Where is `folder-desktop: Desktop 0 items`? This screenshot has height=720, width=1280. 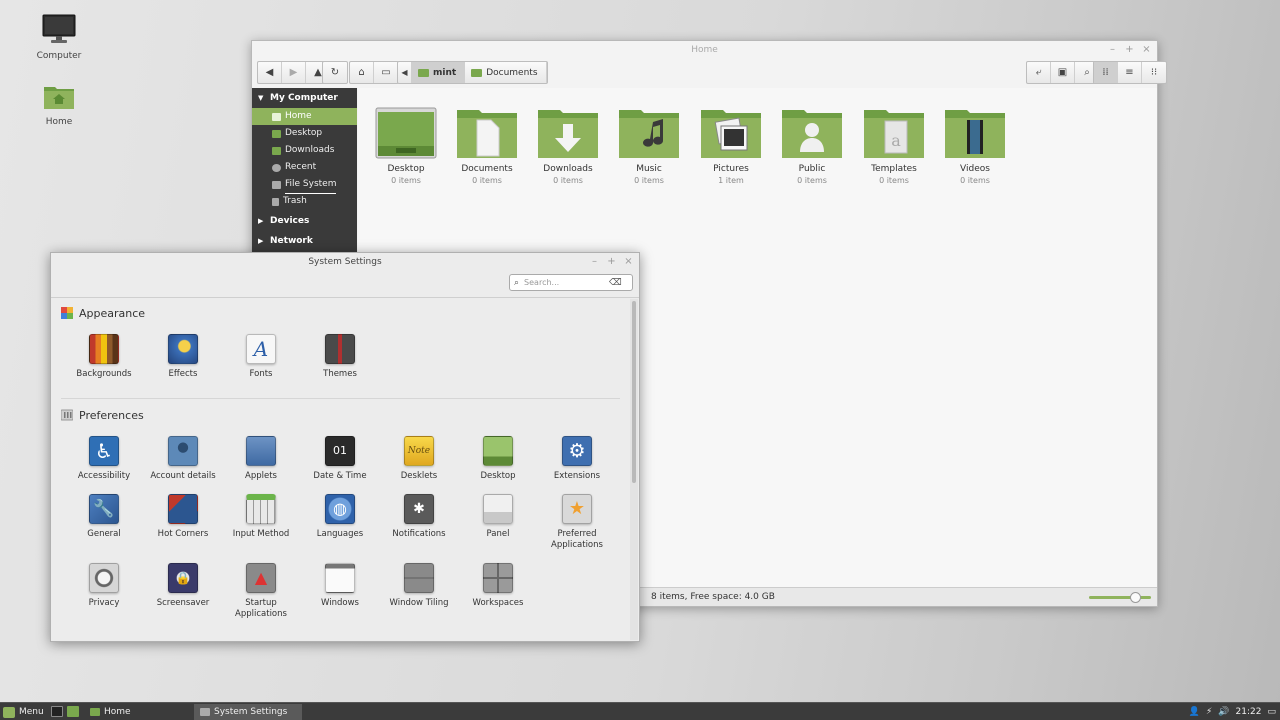
folder-desktop: Desktop 0 items is located at coordinates (406, 145).